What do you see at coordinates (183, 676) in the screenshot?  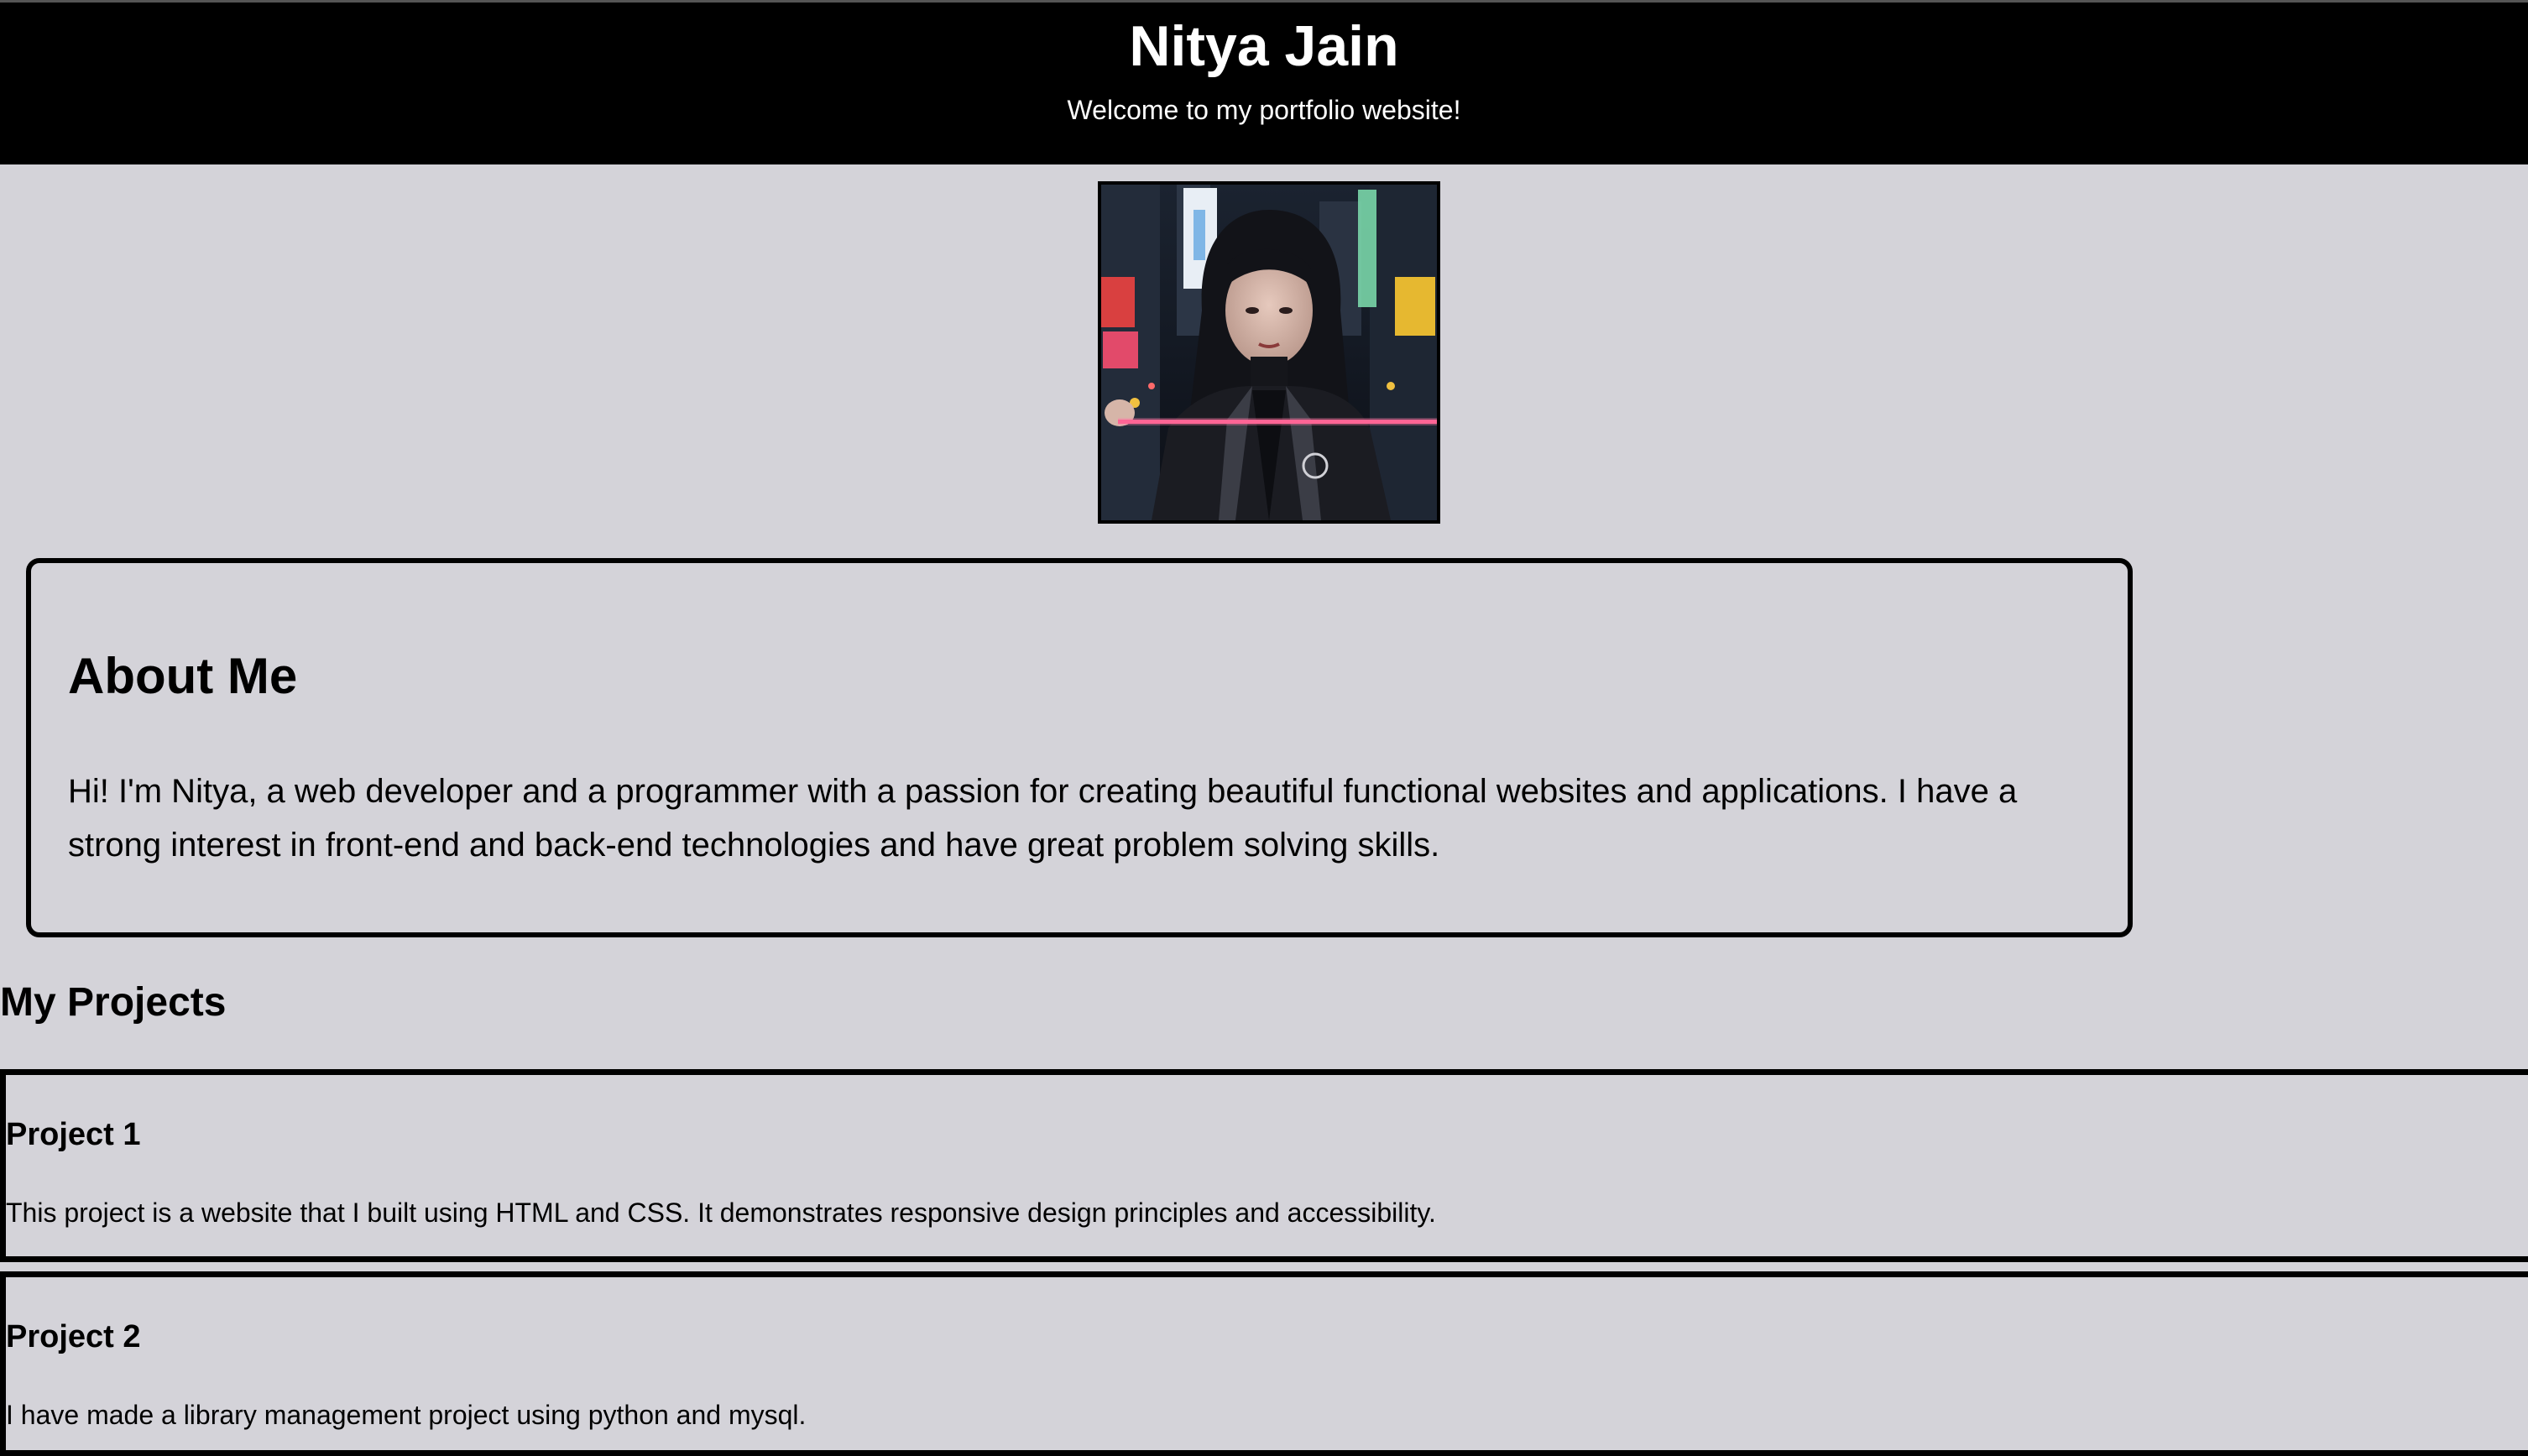 I see `about-heading: About Me` at bounding box center [183, 676].